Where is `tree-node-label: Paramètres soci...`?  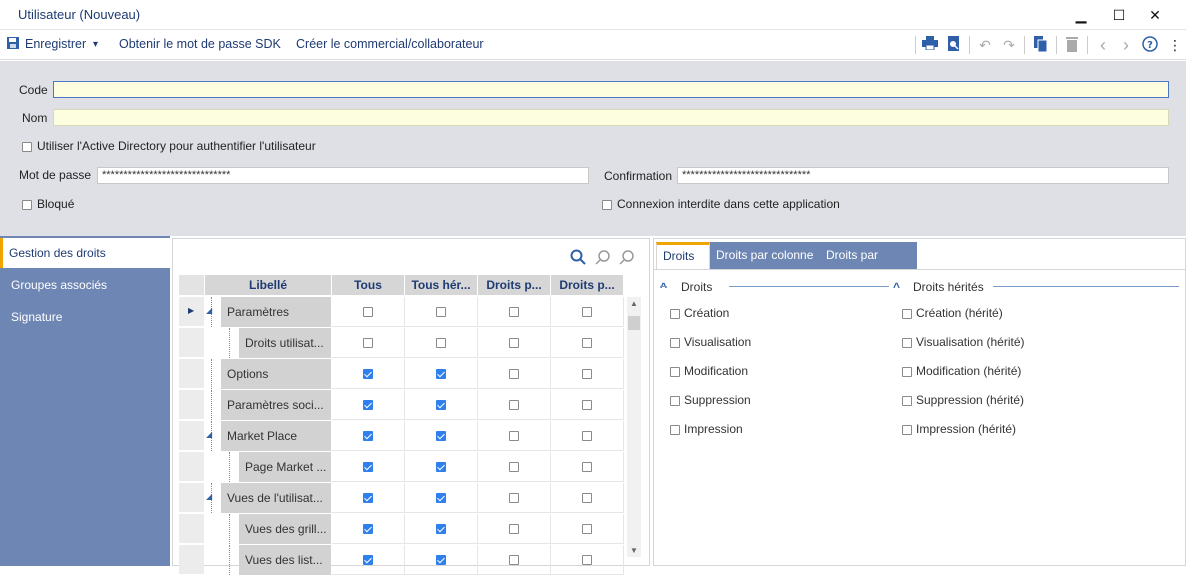
tree-node-label: Paramètres soci... is located at coordinates (276, 405).